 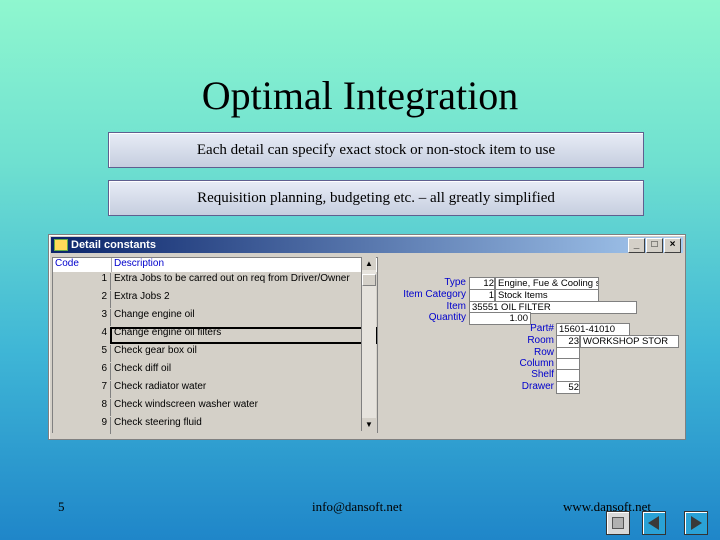 I want to click on list-header: Code Description, so click(x=215, y=265).